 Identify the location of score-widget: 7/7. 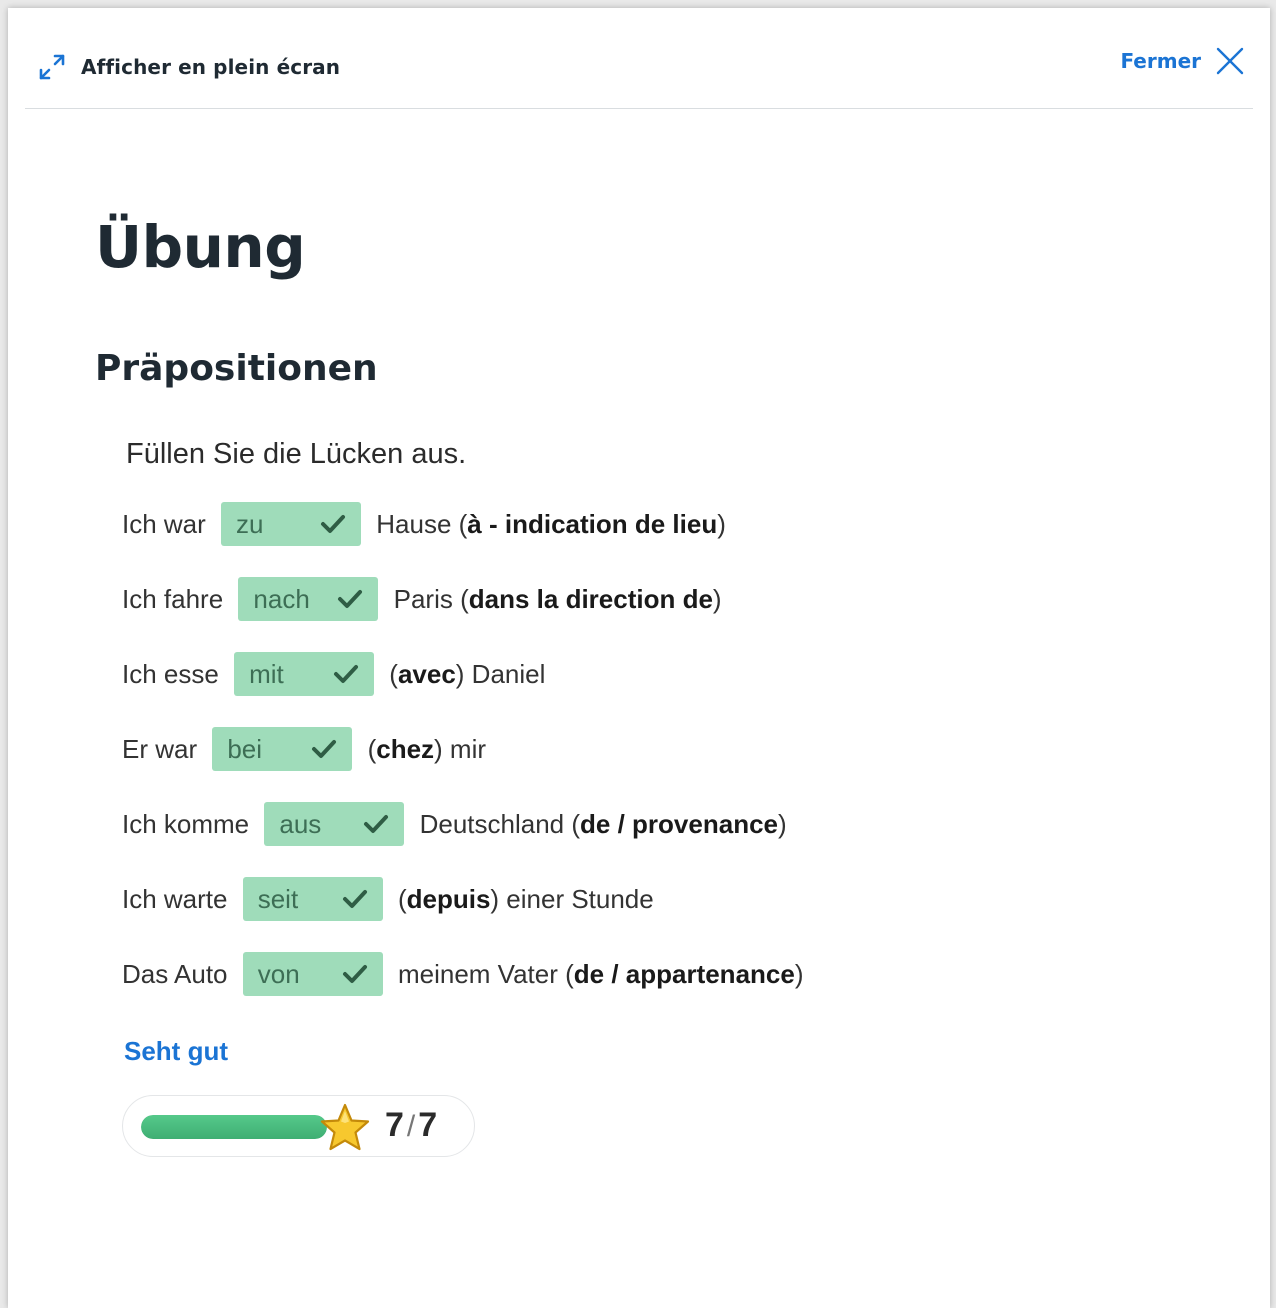
(298, 1126).